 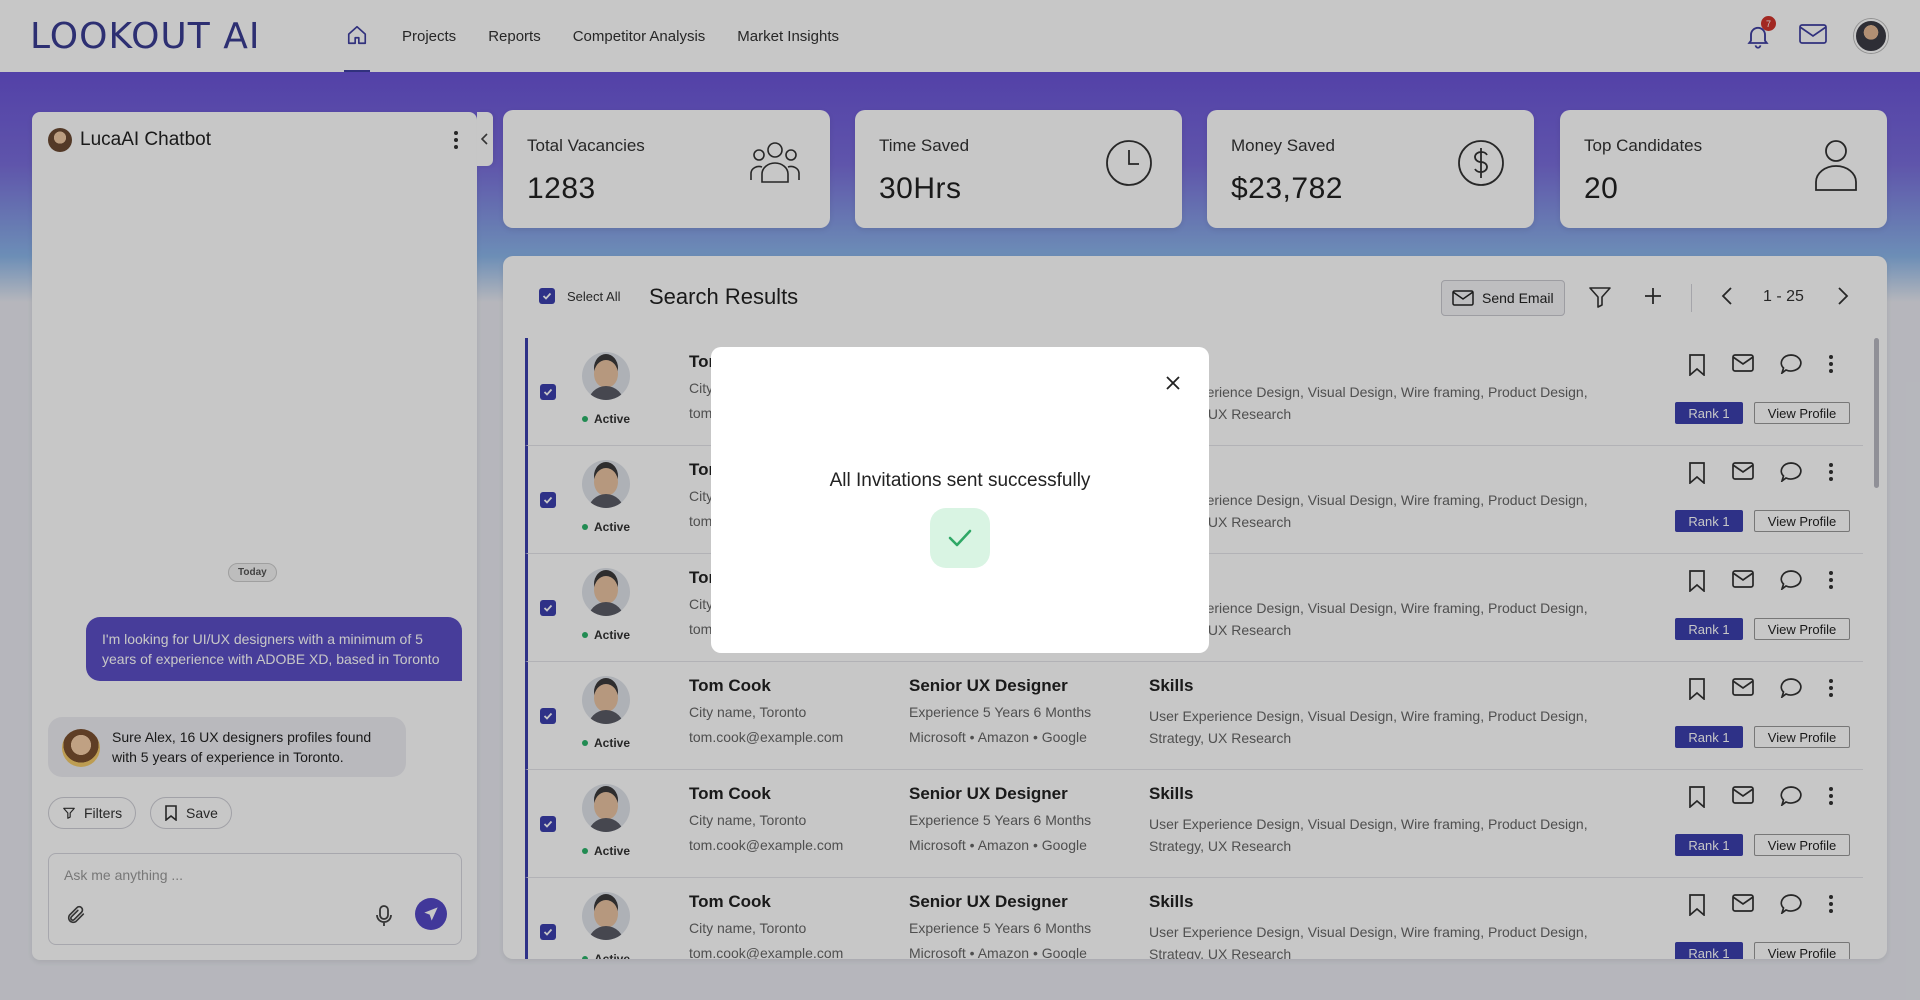 I want to click on close-modal-button, so click(x=1173, y=385).